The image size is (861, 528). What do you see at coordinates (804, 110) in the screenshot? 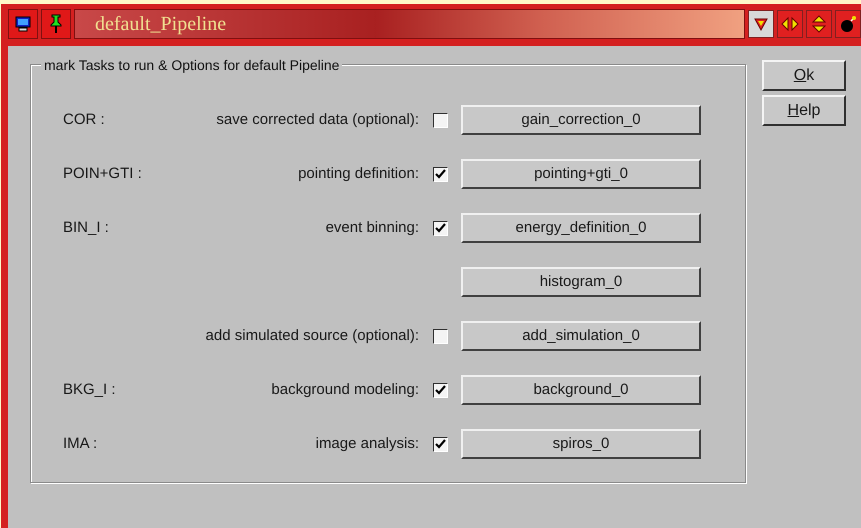
I see `dialog-button: Help` at bounding box center [804, 110].